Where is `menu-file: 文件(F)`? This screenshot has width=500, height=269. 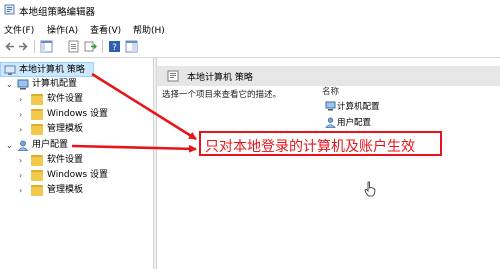
menu-file: 文件(F) is located at coordinates (19, 29).